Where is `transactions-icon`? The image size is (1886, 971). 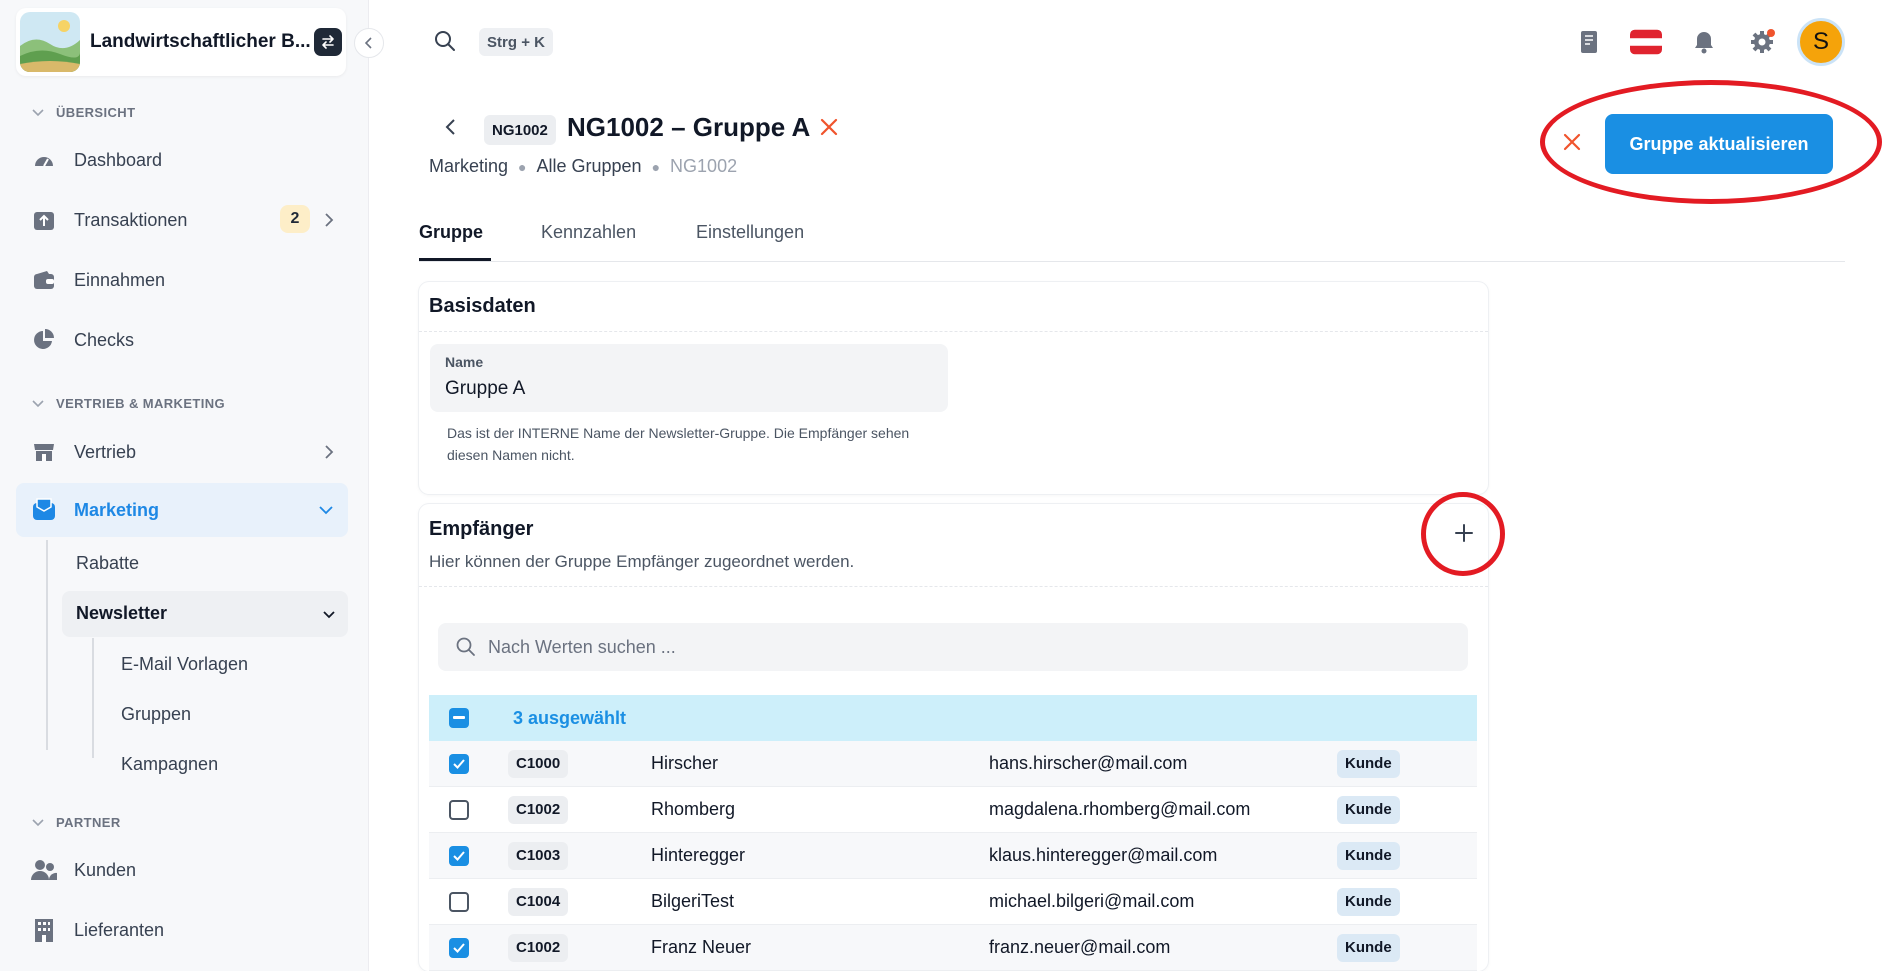
transactions-icon is located at coordinates (44, 220).